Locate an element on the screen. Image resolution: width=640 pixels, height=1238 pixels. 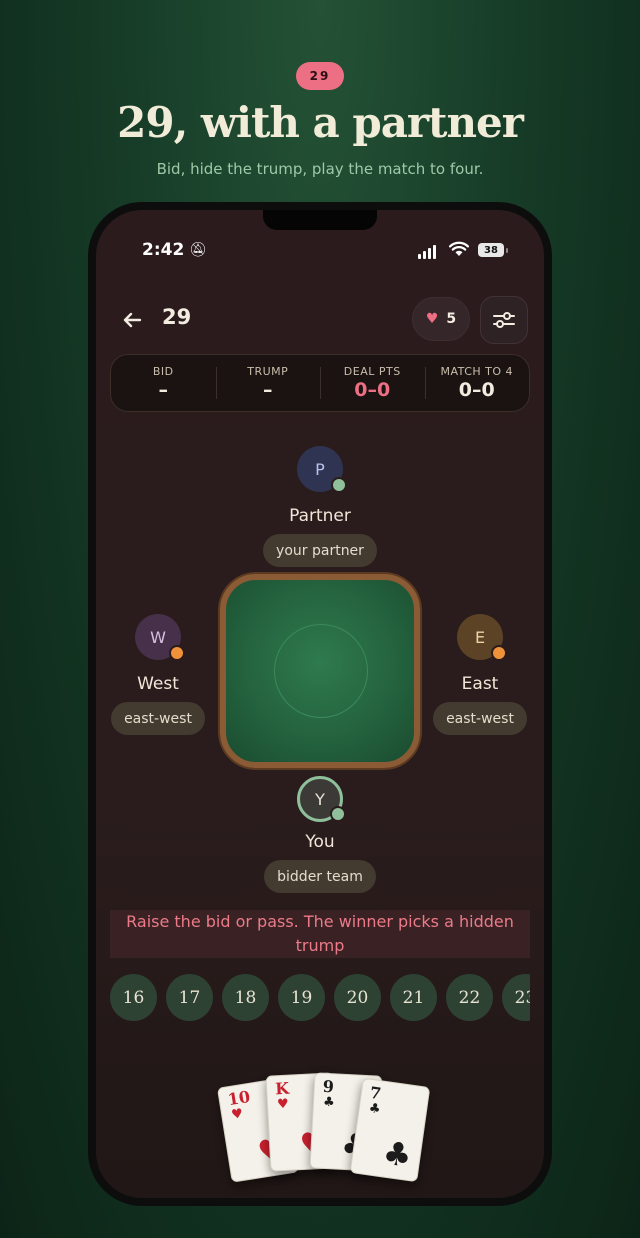
score-bid: BID – is located at coordinates (163, 383).